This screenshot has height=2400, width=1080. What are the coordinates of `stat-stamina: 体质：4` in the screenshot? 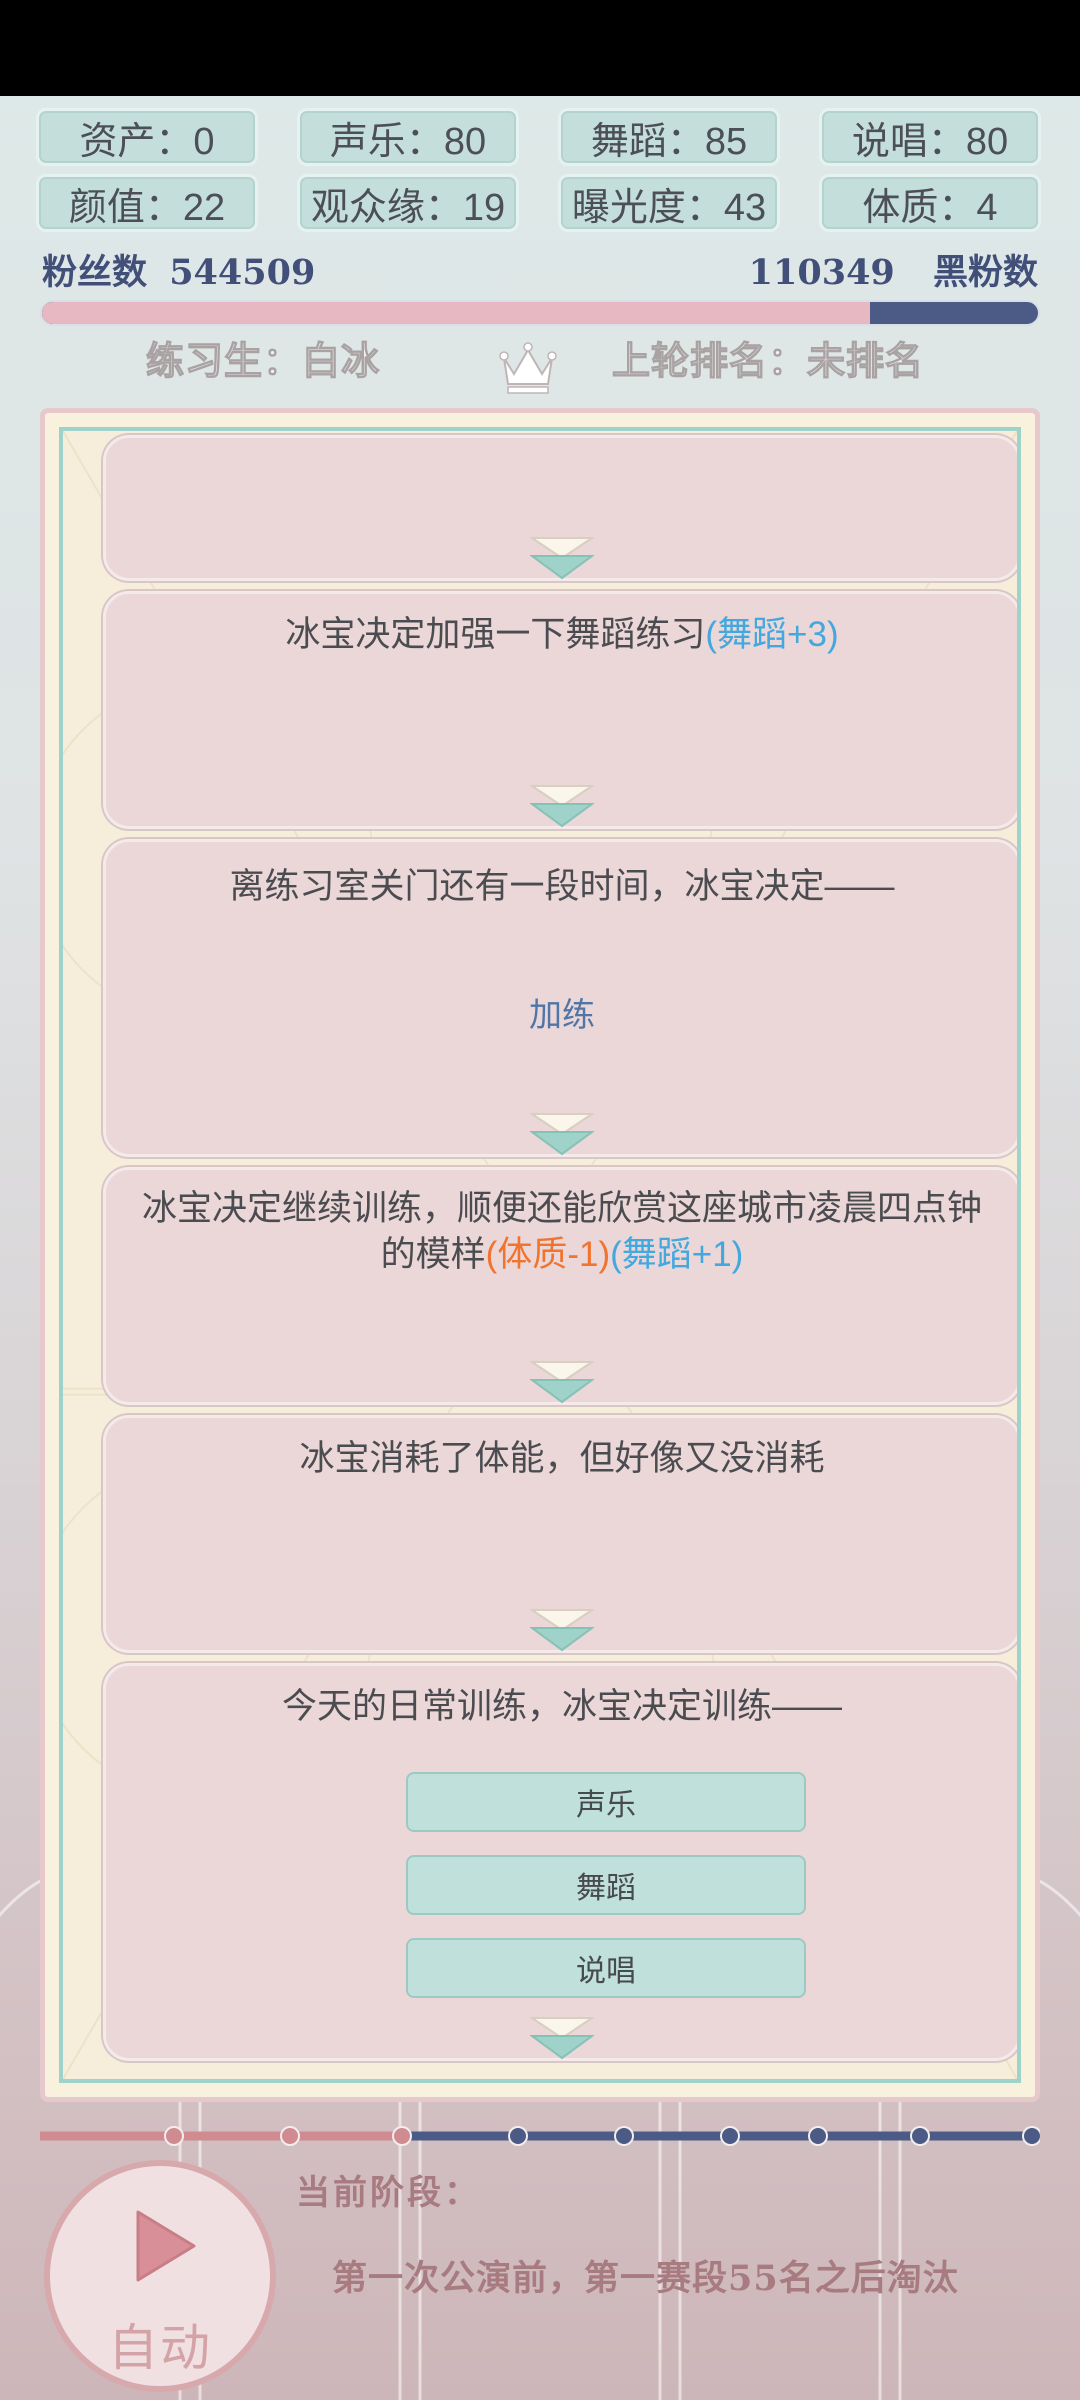 It's located at (930, 203).